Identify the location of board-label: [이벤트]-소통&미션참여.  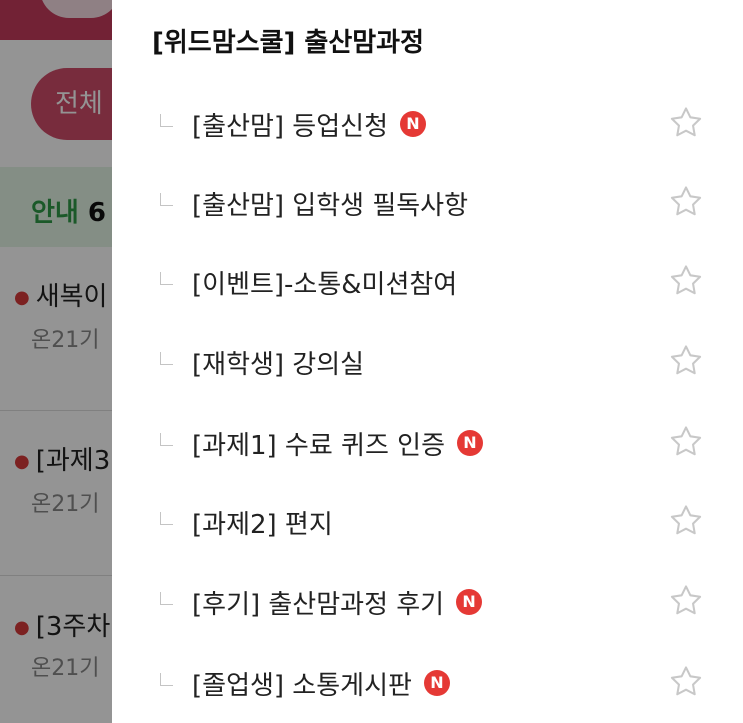
(325, 284).